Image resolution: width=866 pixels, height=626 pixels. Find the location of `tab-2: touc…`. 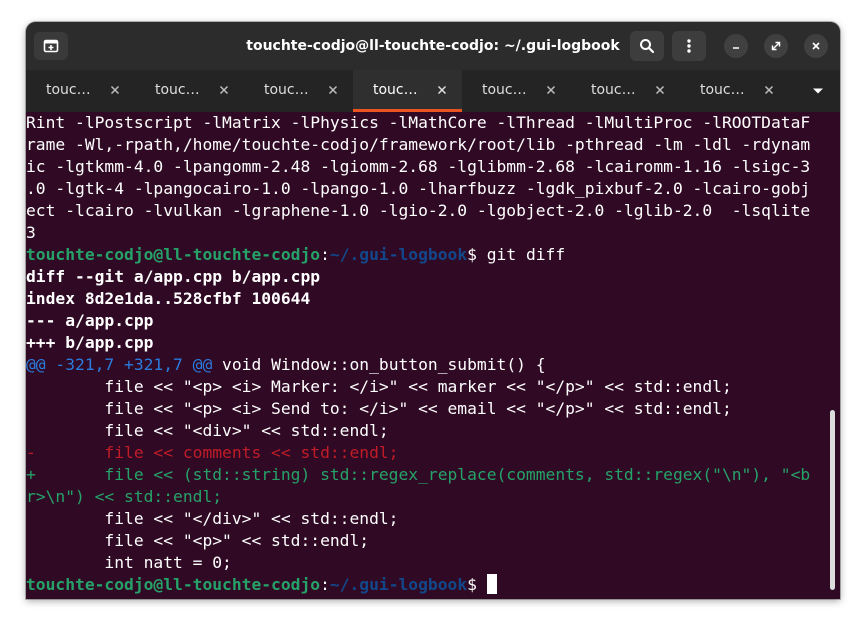

tab-2: touc… is located at coordinates (189, 91).